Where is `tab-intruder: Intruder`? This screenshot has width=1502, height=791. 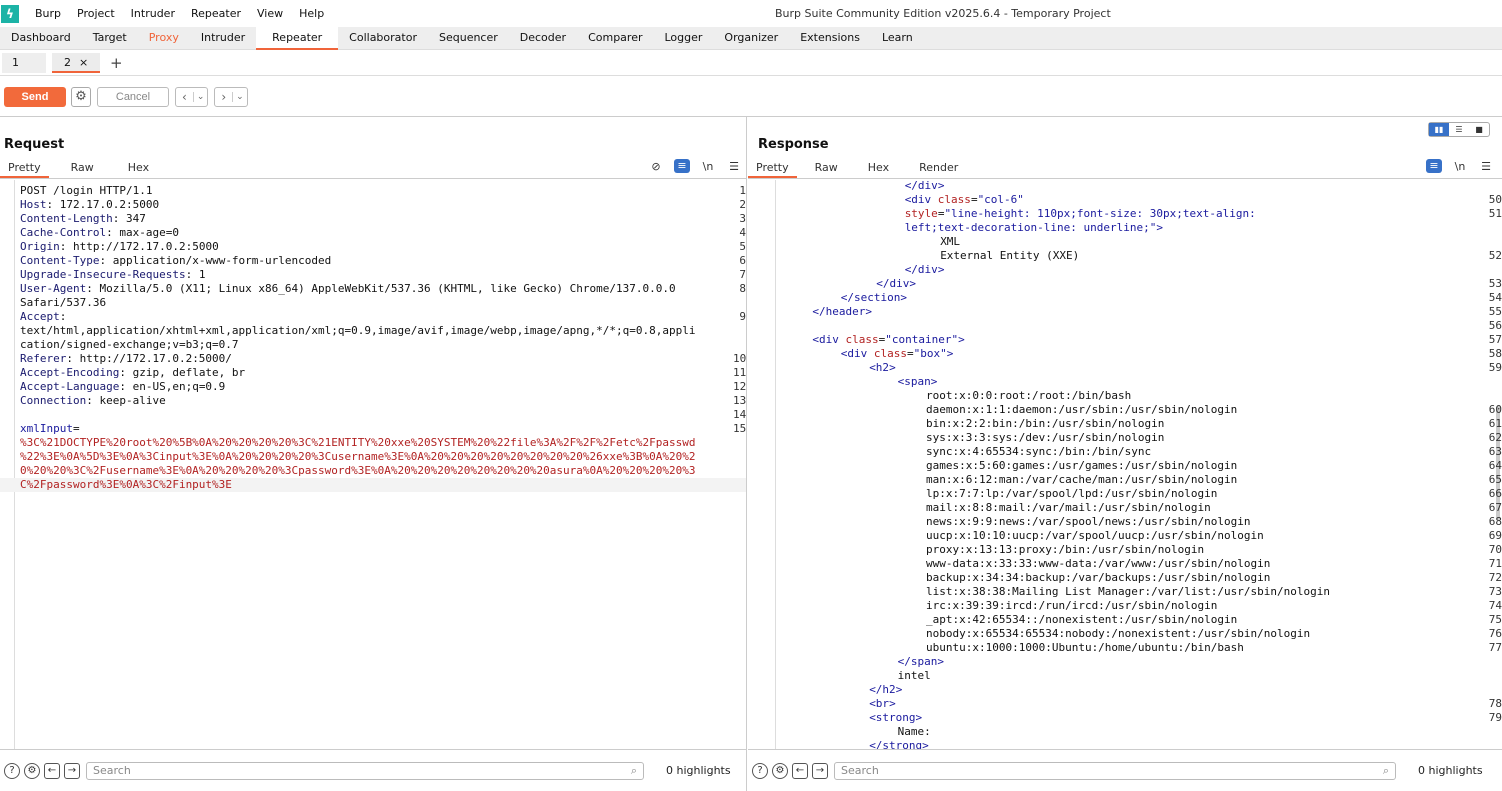 tab-intruder: Intruder is located at coordinates (223, 38).